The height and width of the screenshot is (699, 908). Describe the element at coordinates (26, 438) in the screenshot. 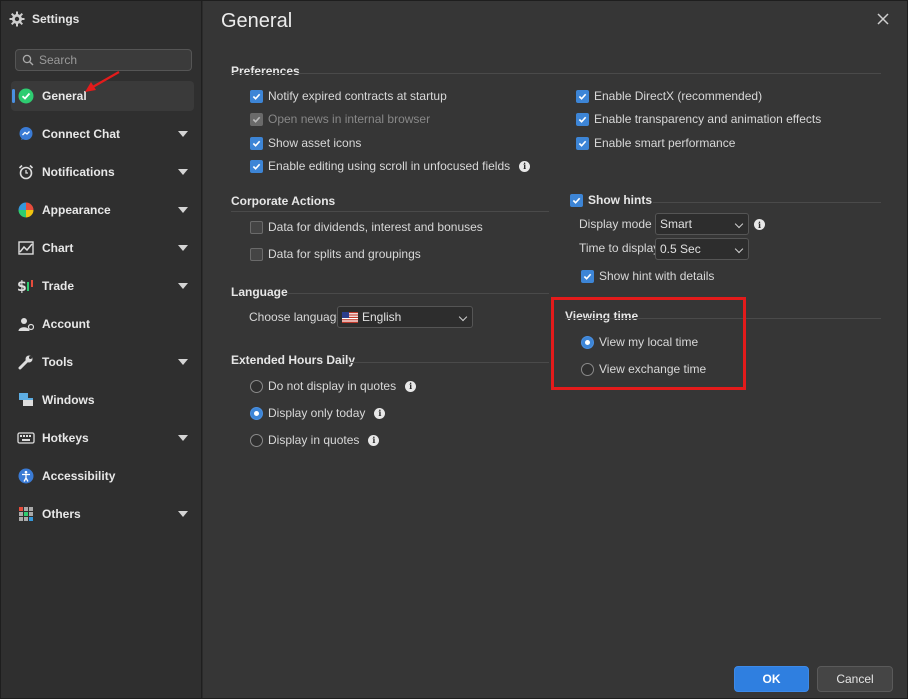

I see `keyboard-icon` at that location.